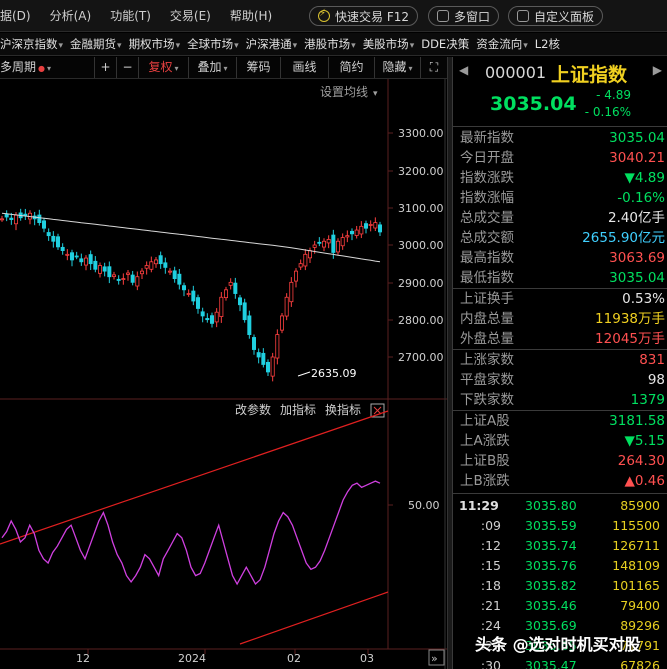 The height and width of the screenshot is (669, 667). I want to click on switch-indicator-button: 换指标, so click(343, 409).